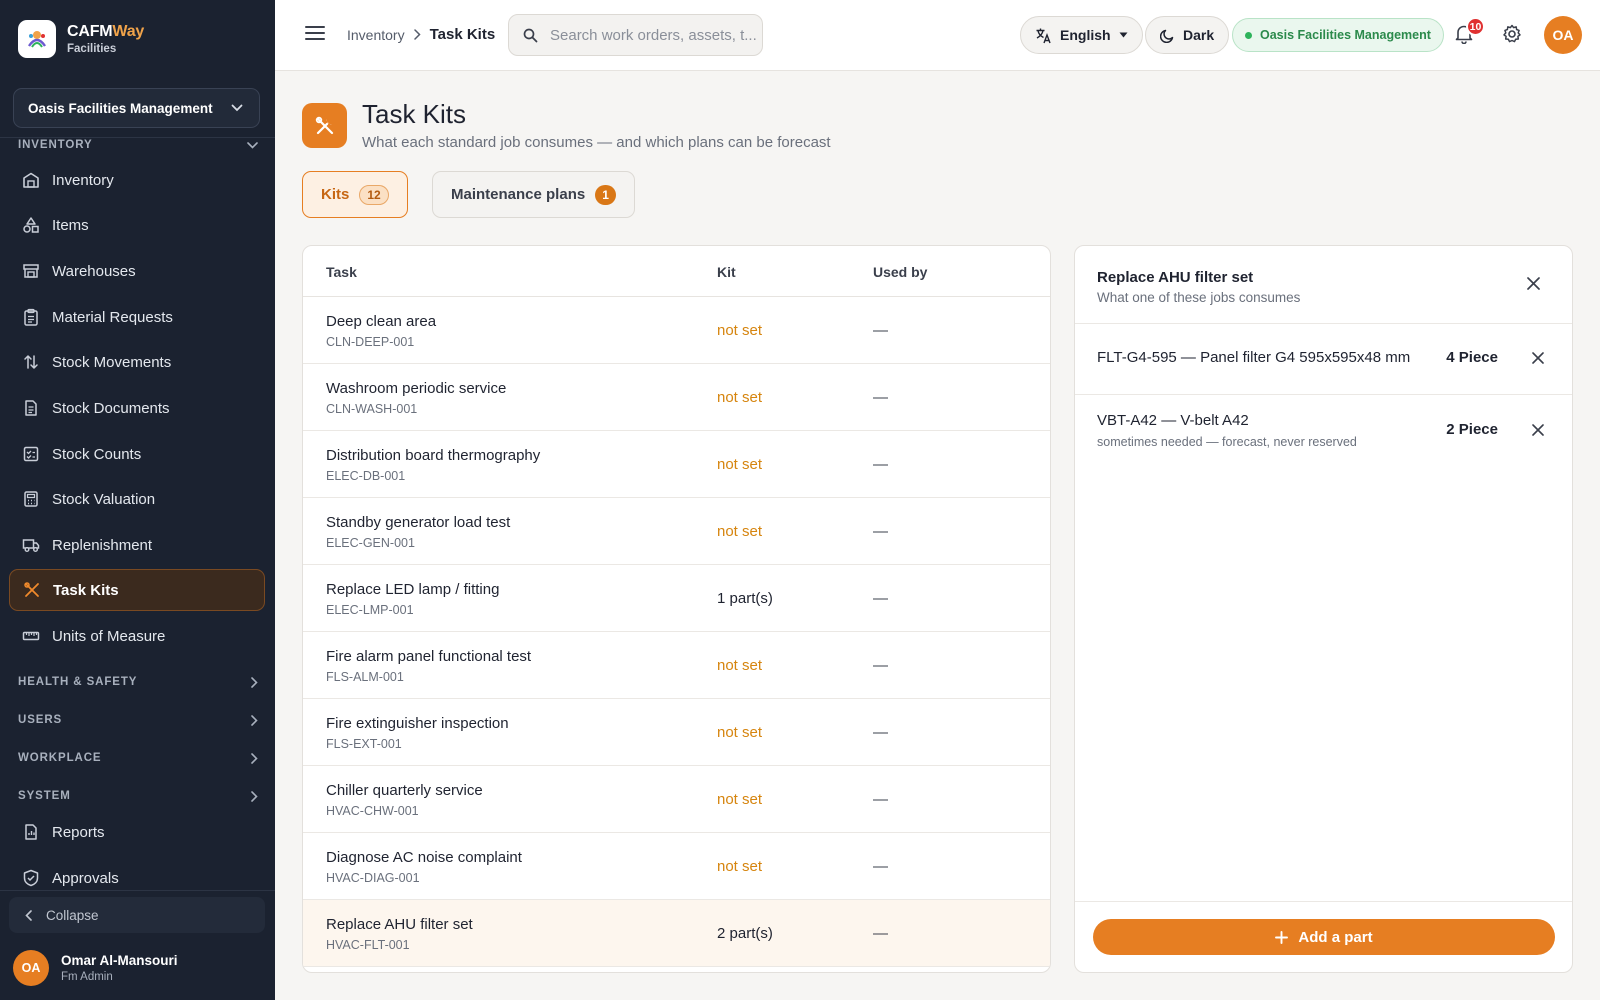  I want to click on sidebar-item-label: Stock Movements, so click(112, 362).